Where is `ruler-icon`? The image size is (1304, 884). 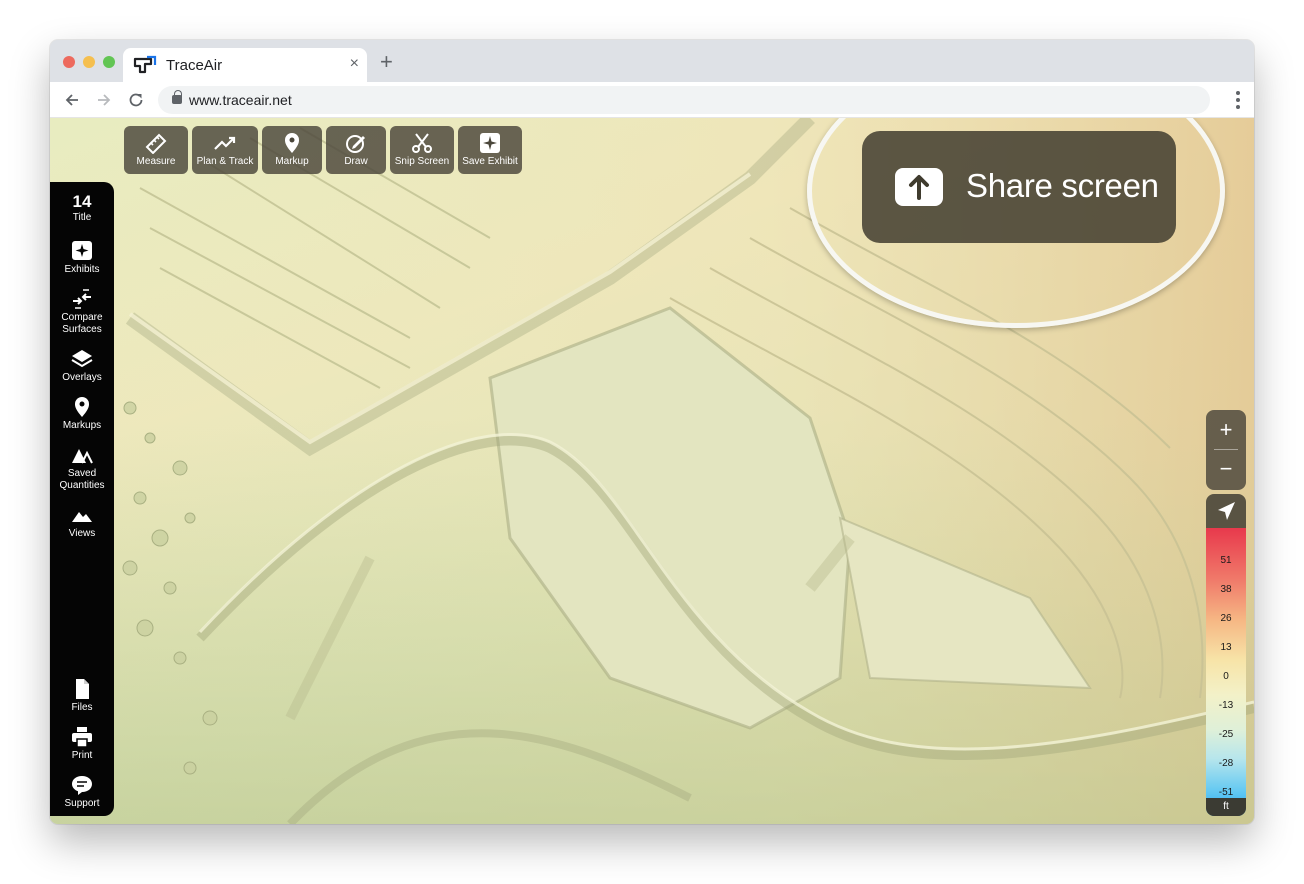 ruler-icon is located at coordinates (156, 143).